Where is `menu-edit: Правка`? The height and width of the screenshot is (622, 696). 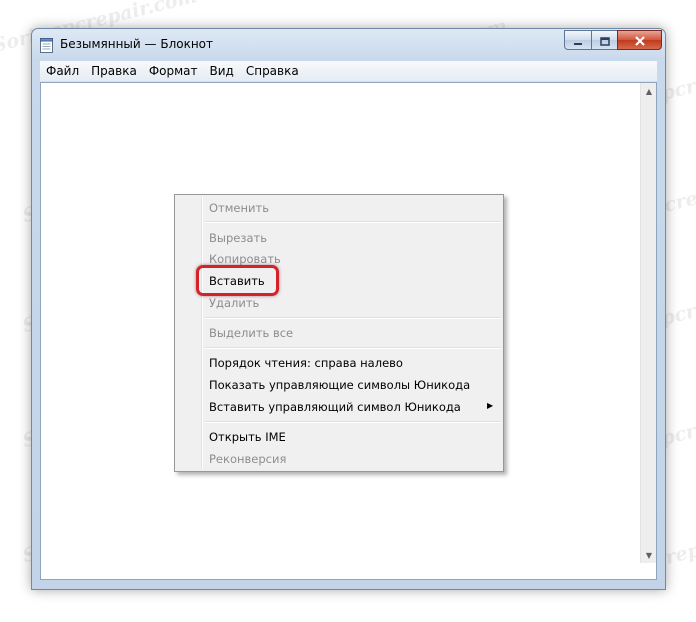
menu-edit: Правка is located at coordinates (114, 71).